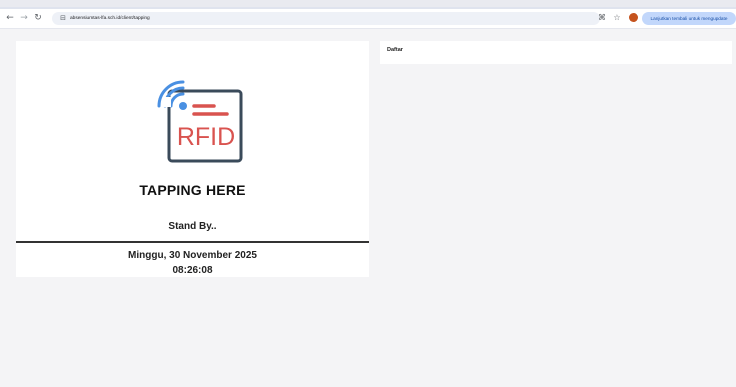 This screenshot has height=387, width=736. Describe the element at coordinates (63, 18) in the screenshot. I see `site-info-icon: ⊟` at that location.